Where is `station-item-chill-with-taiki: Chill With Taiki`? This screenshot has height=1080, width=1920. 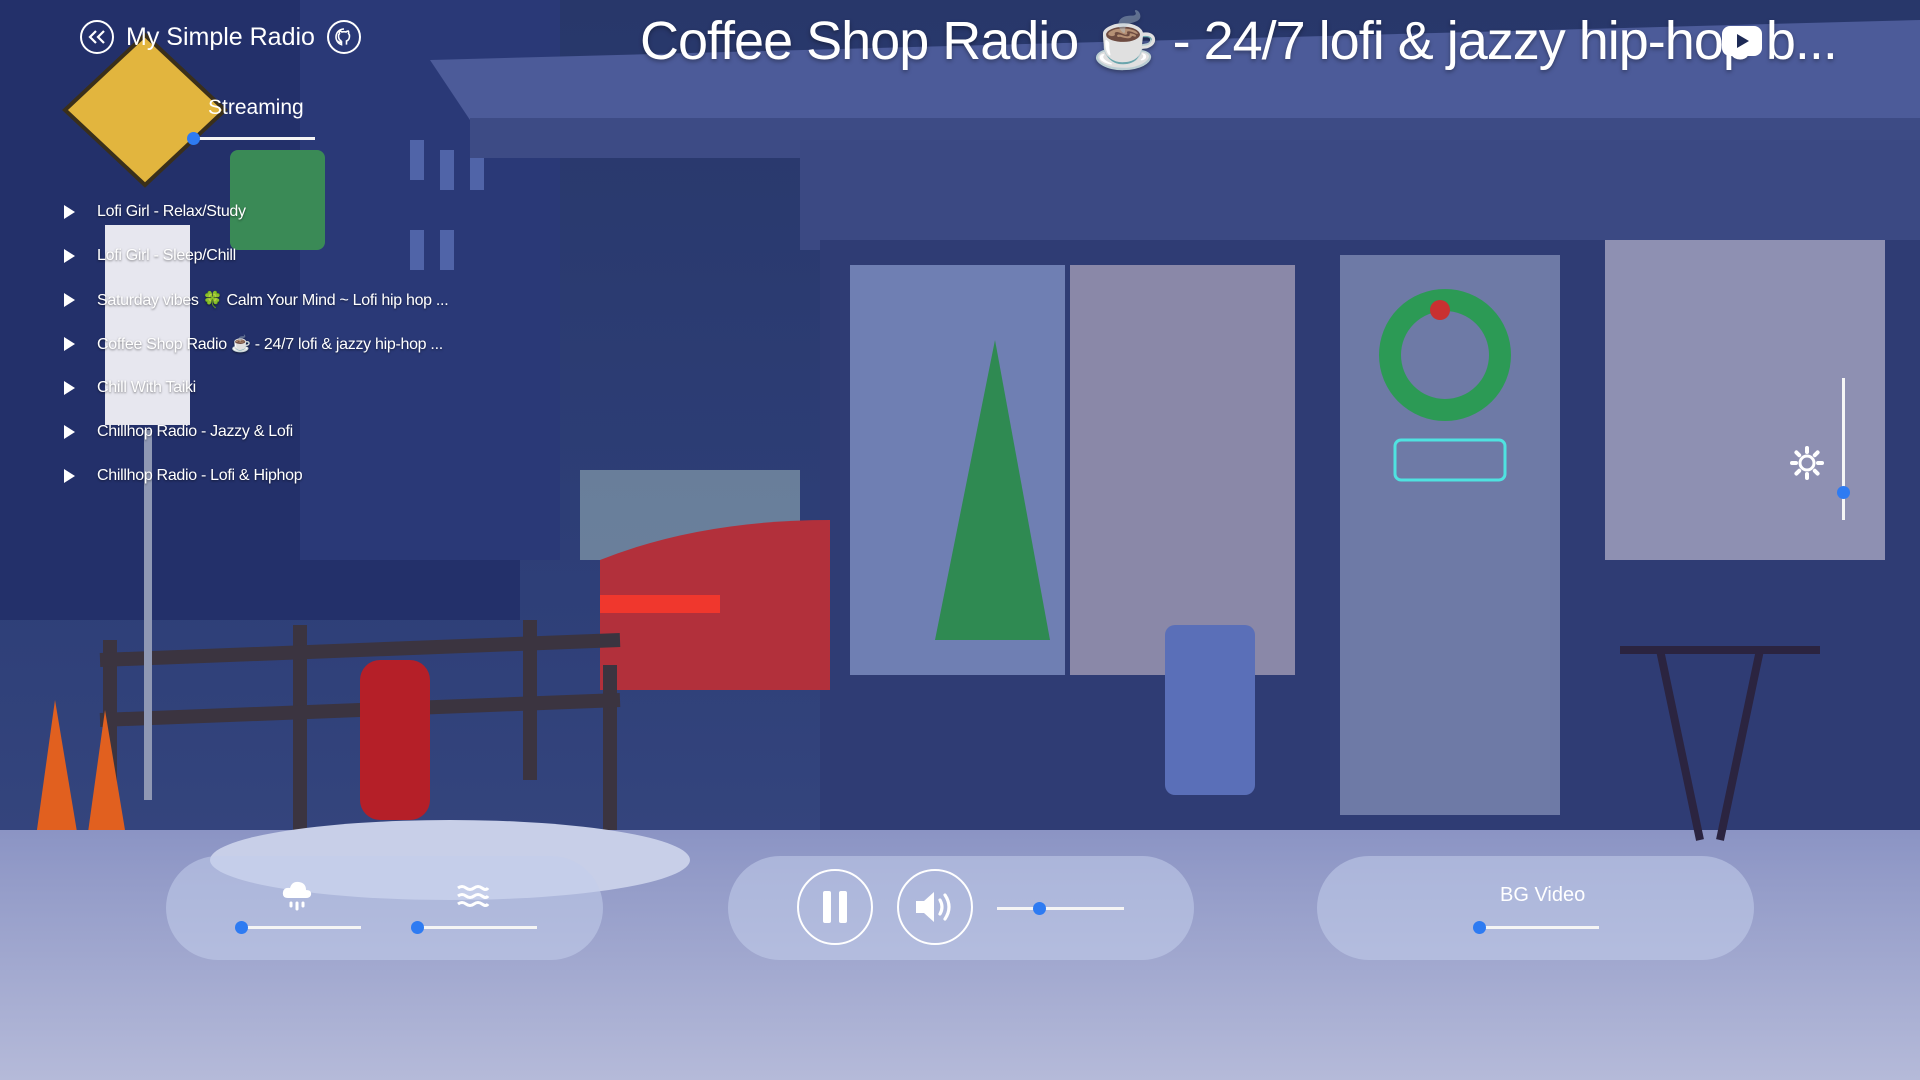 station-item-chill-with-taiki: Chill With Taiki is located at coordinates (256, 388).